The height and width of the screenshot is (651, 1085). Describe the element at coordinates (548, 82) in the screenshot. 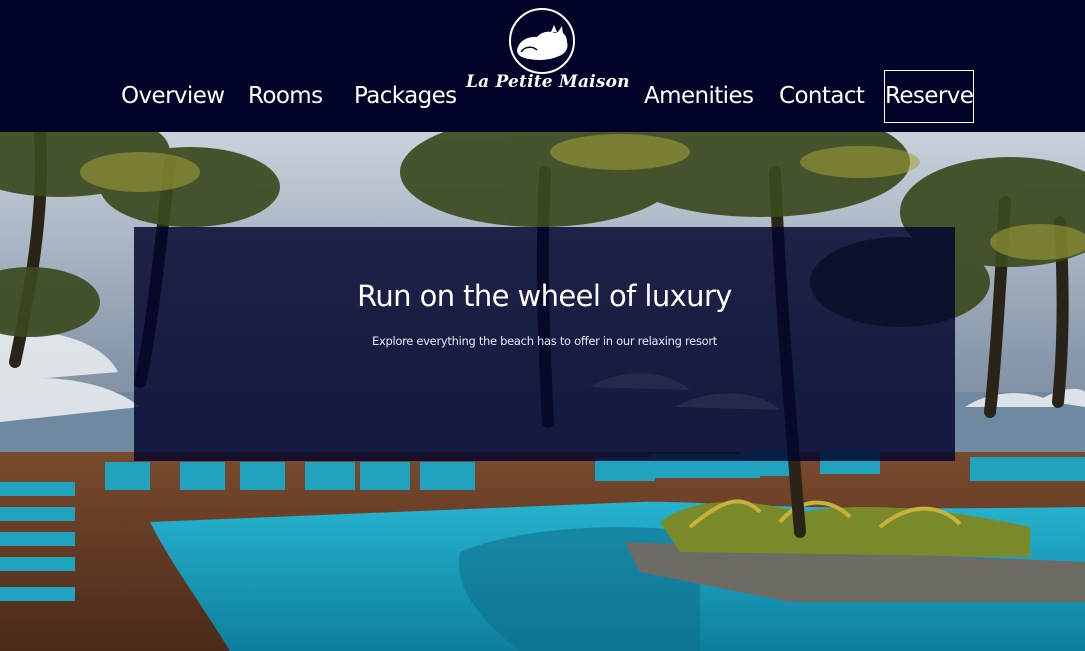

I see `logo-text: La Petite Maison` at that location.